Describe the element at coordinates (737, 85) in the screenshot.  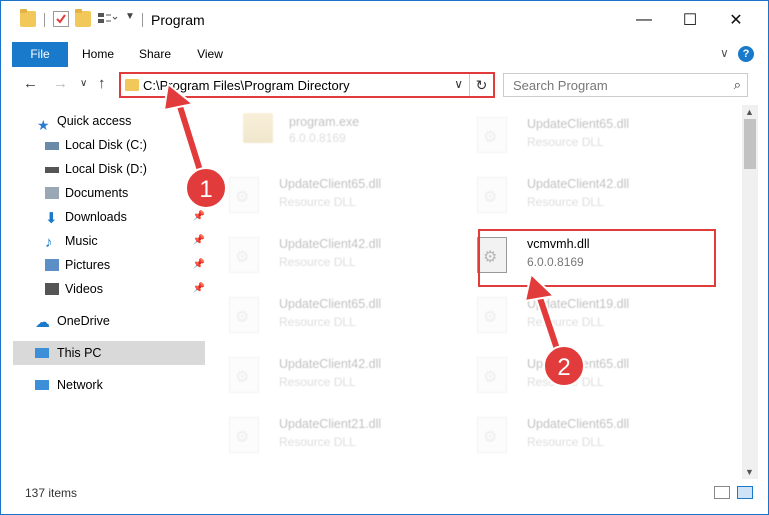
I see `search-icon: ⌕` at that location.